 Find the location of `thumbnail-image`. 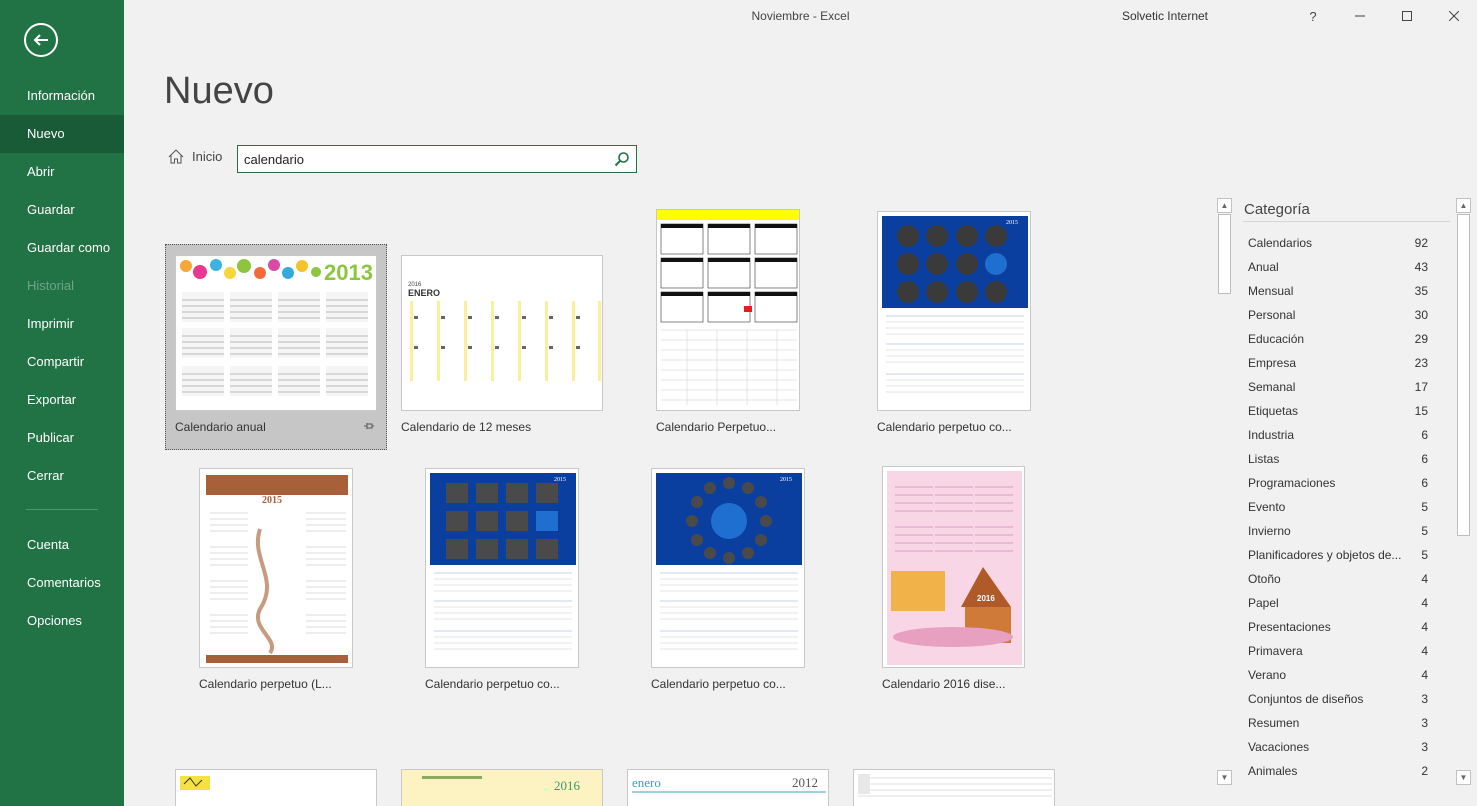

thumbnail-image is located at coordinates (195, 783).